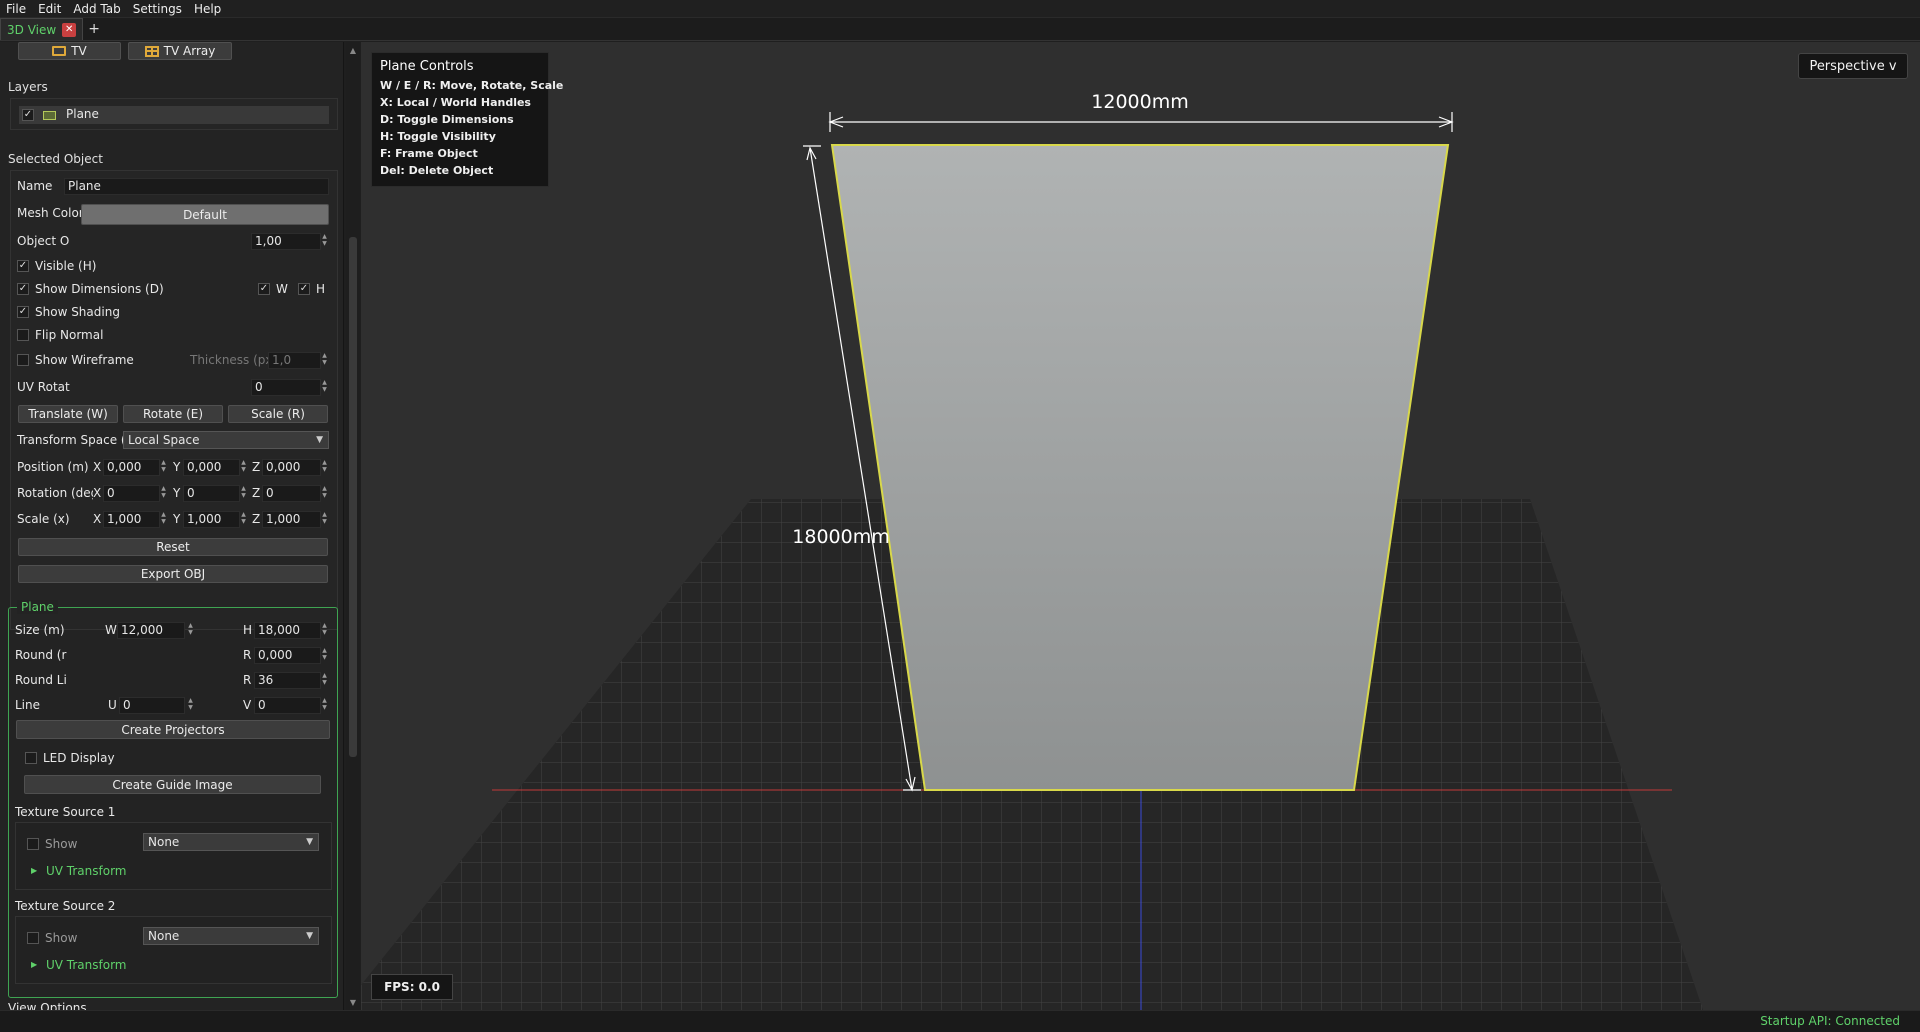 The width and height of the screenshot is (1920, 1032). I want to click on round-r2-spinner: ▲ ▼, so click(324, 679).